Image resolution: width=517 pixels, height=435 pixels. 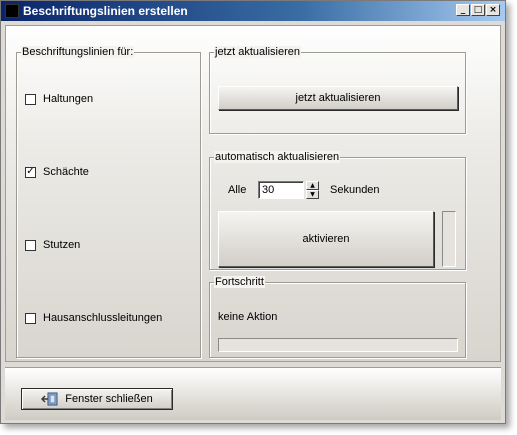 I want to click on interval-suffix: Sekunden, so click(x=355, y=190).